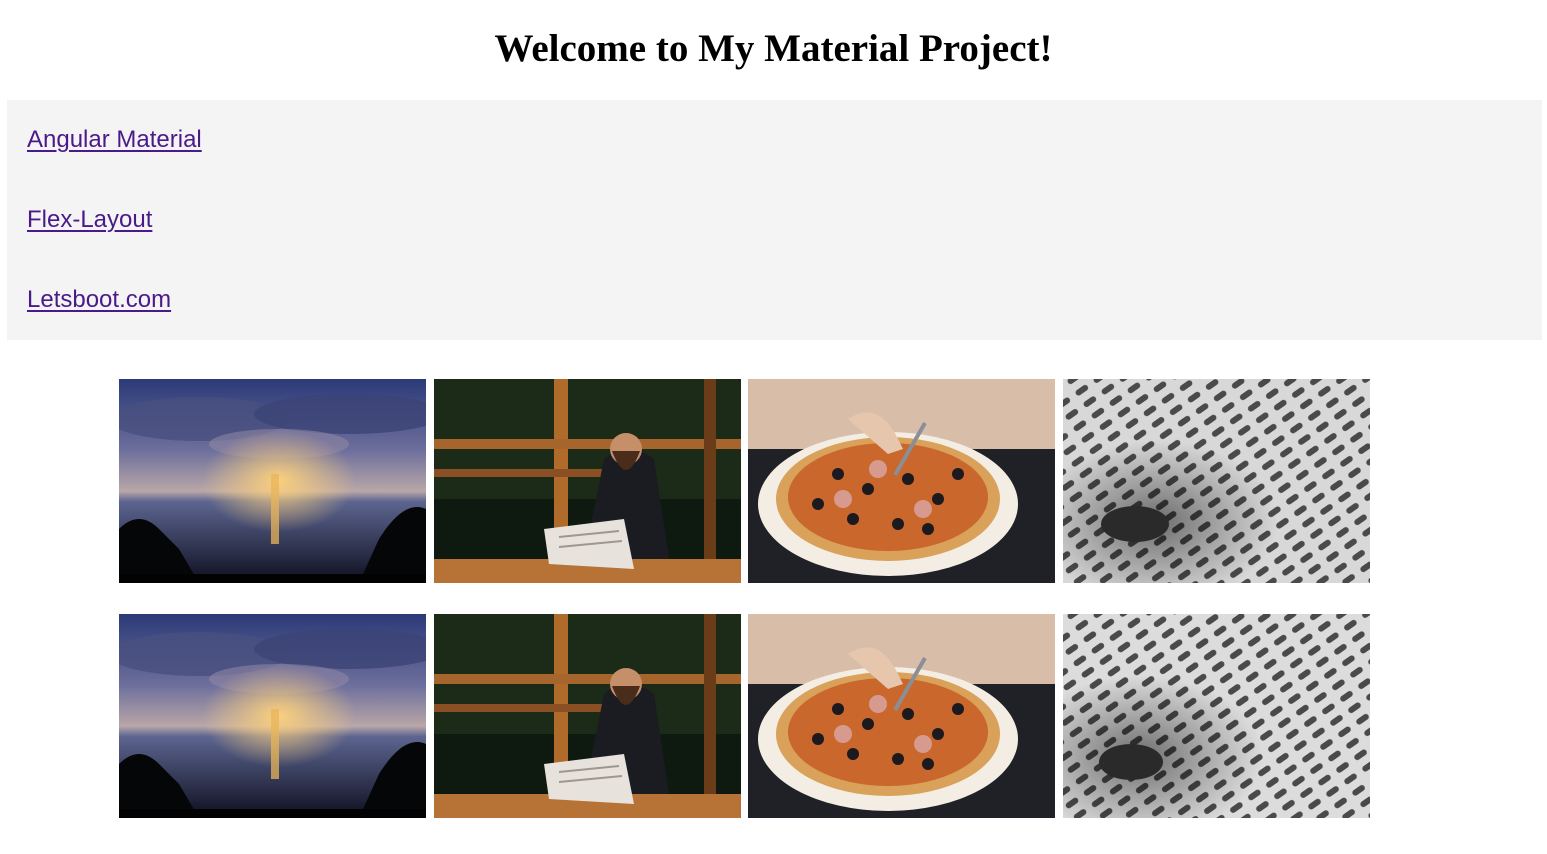  I want to click on link-item-flex-layout: Flex-Layout, so click(89, 220).